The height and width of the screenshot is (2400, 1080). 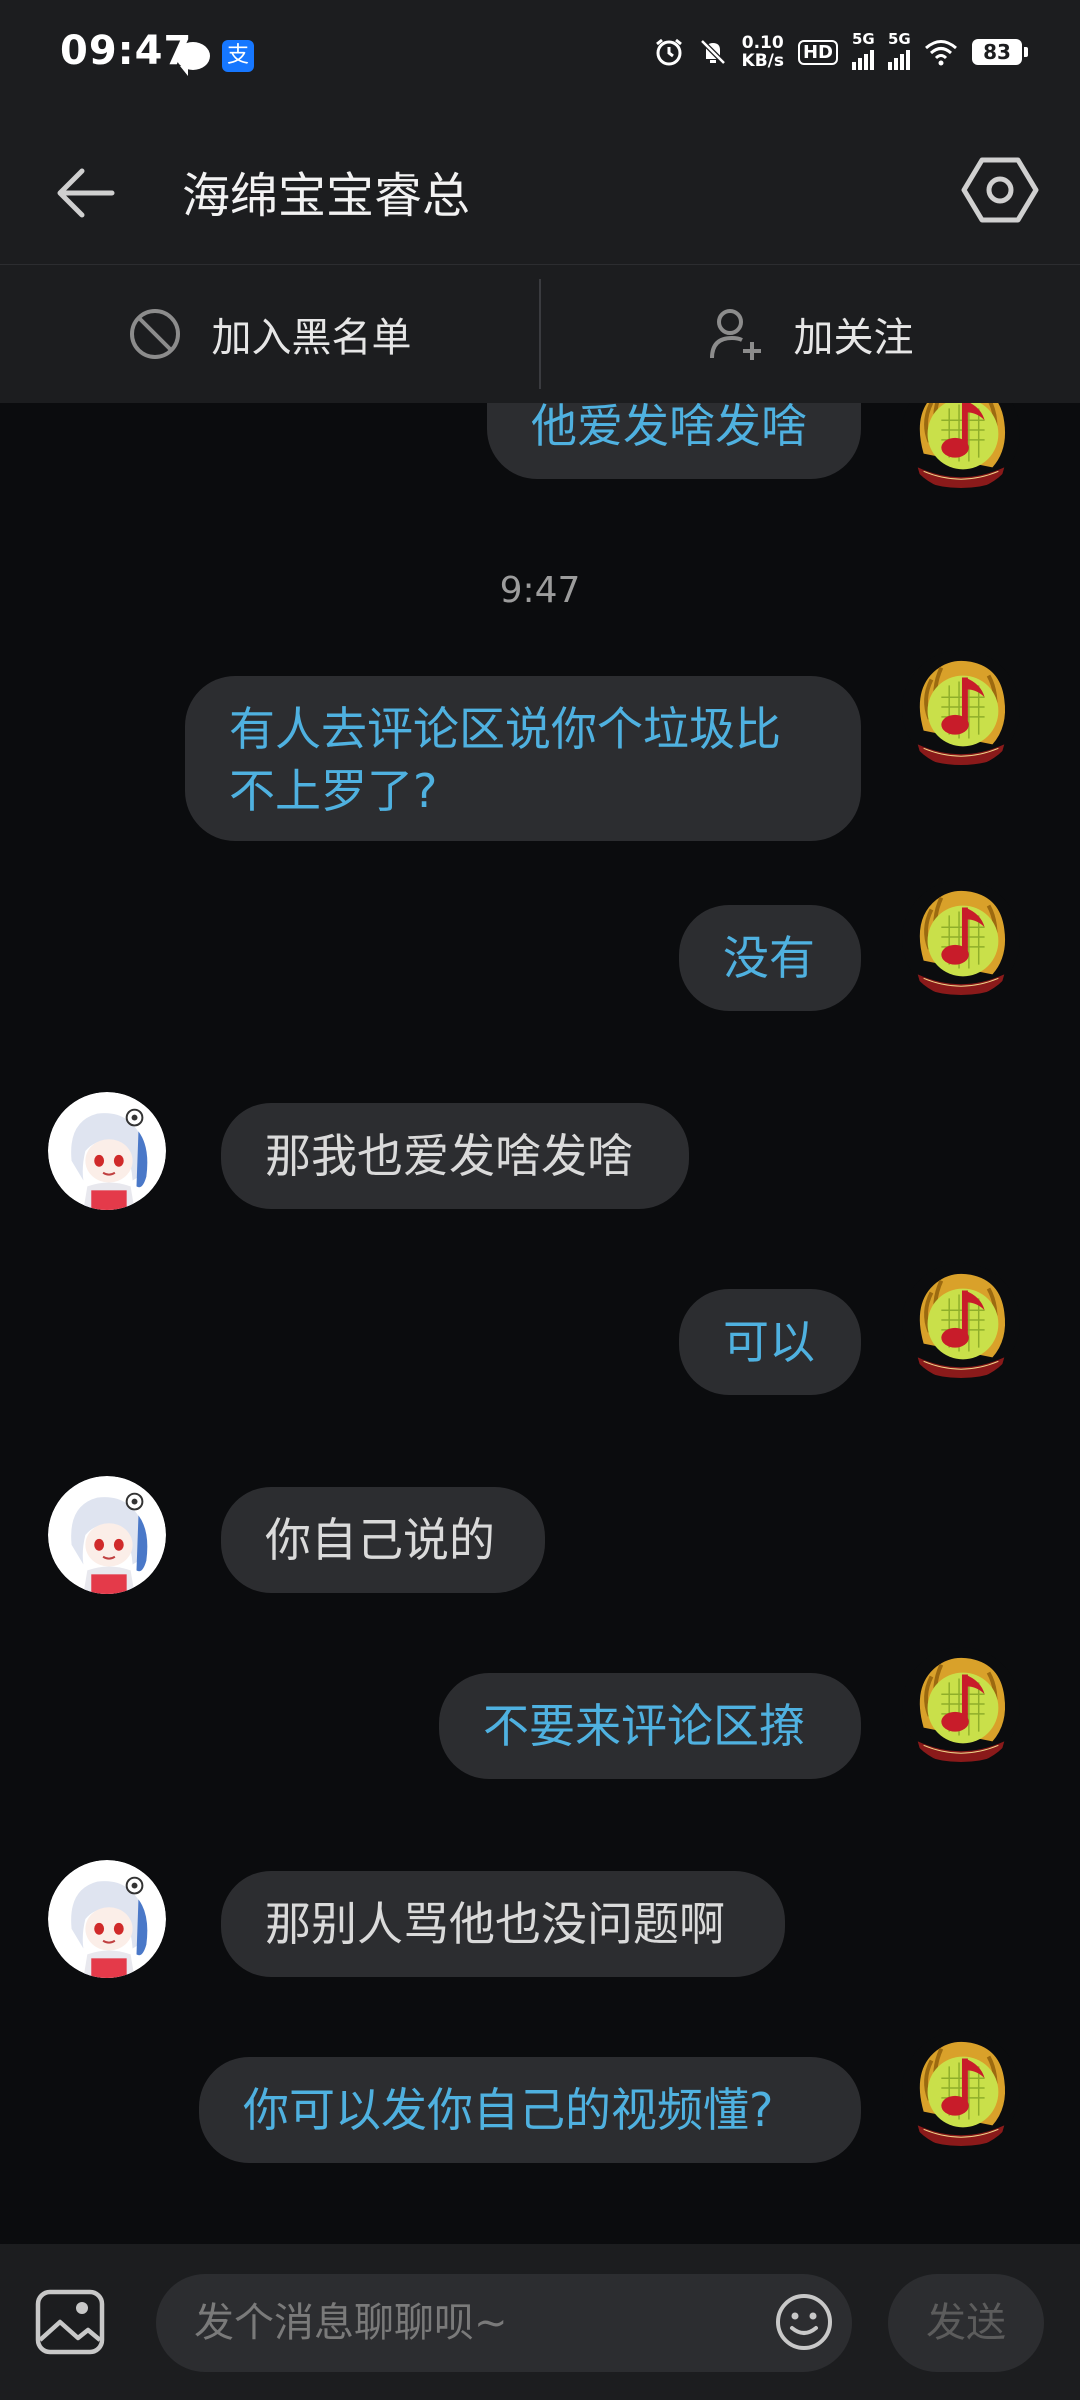 I want to click on message-bubble: 那别人骂他也没问题啊, so click(x=503, y=1924).